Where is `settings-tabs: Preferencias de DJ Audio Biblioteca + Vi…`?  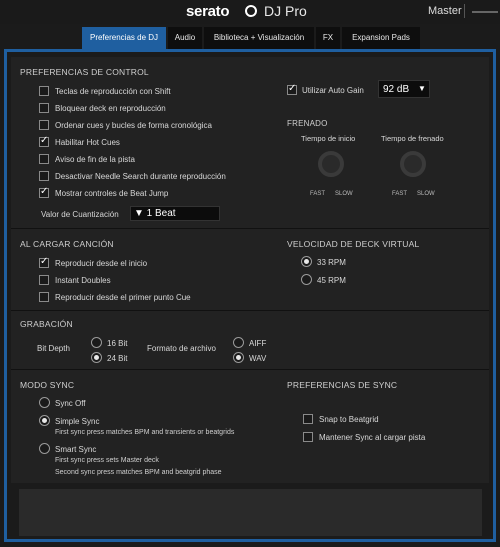 settings-tabs: Preferencias de DJ Audio Biblioteca + Vi… is located at coordinates (250, 38).